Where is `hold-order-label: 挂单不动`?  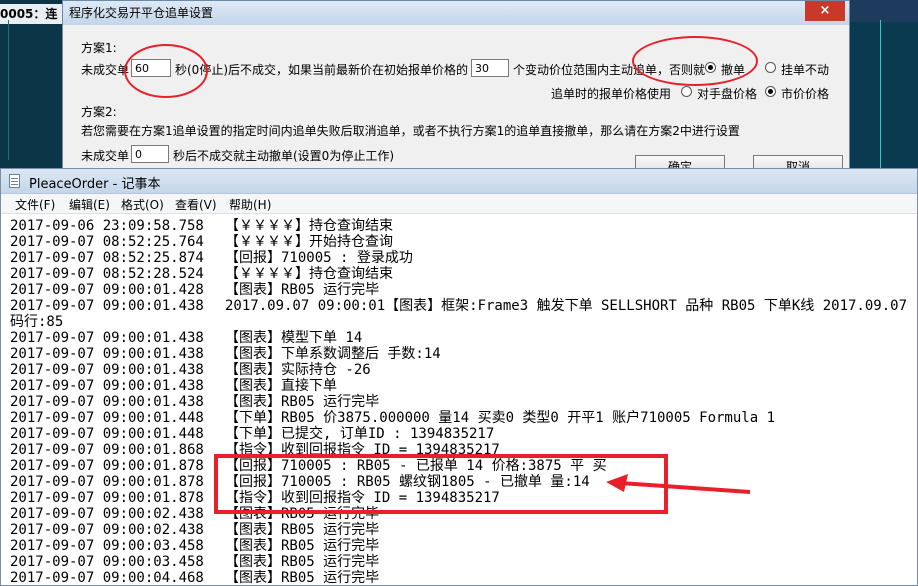
hold-order-label: 挂单不动 is located at coordinates (805, 70).